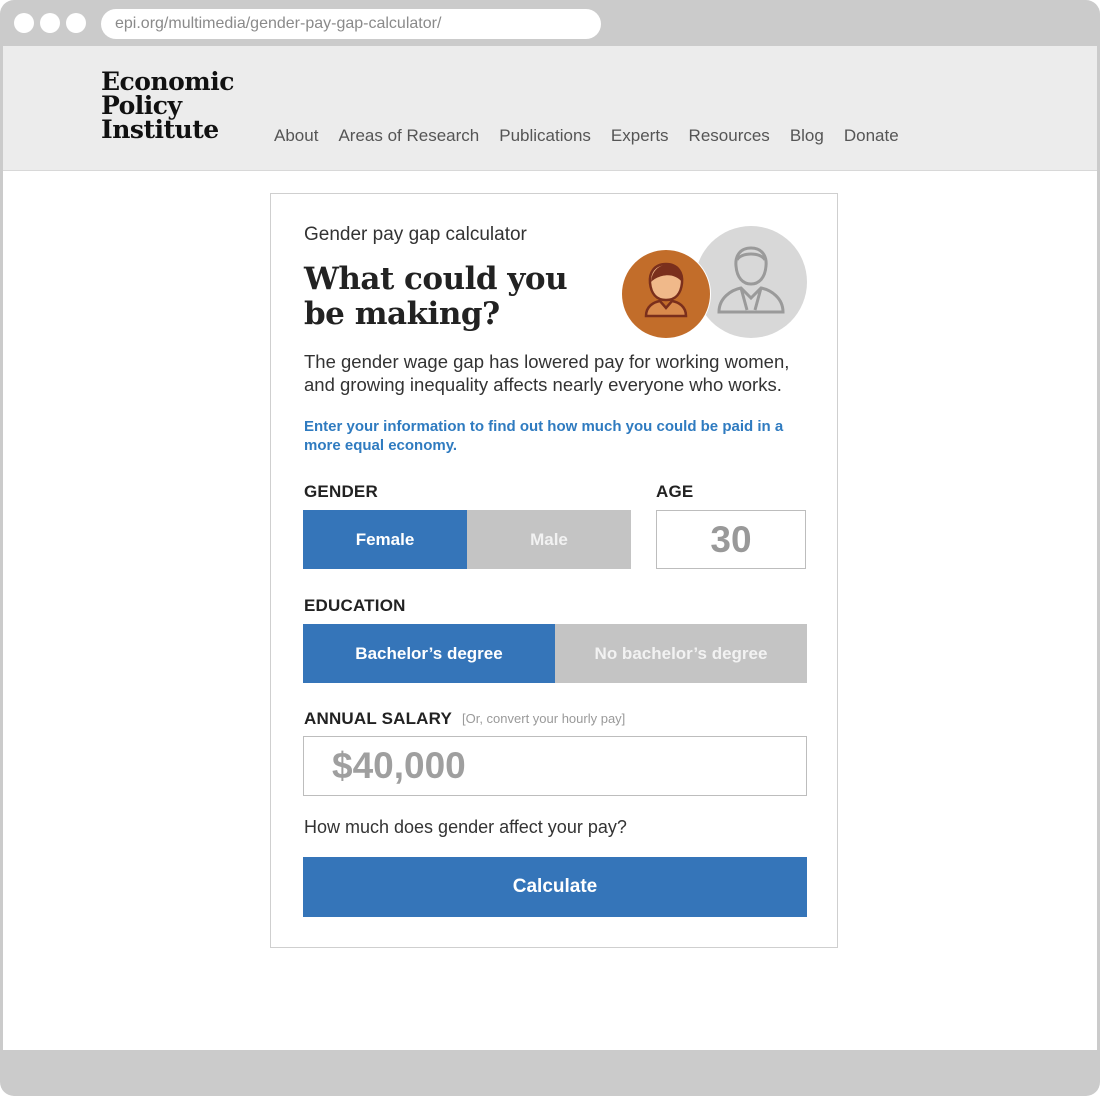  Describe the element at coordinates (675, 491) in the screenshot. I see `age-label: AGE` at that location.